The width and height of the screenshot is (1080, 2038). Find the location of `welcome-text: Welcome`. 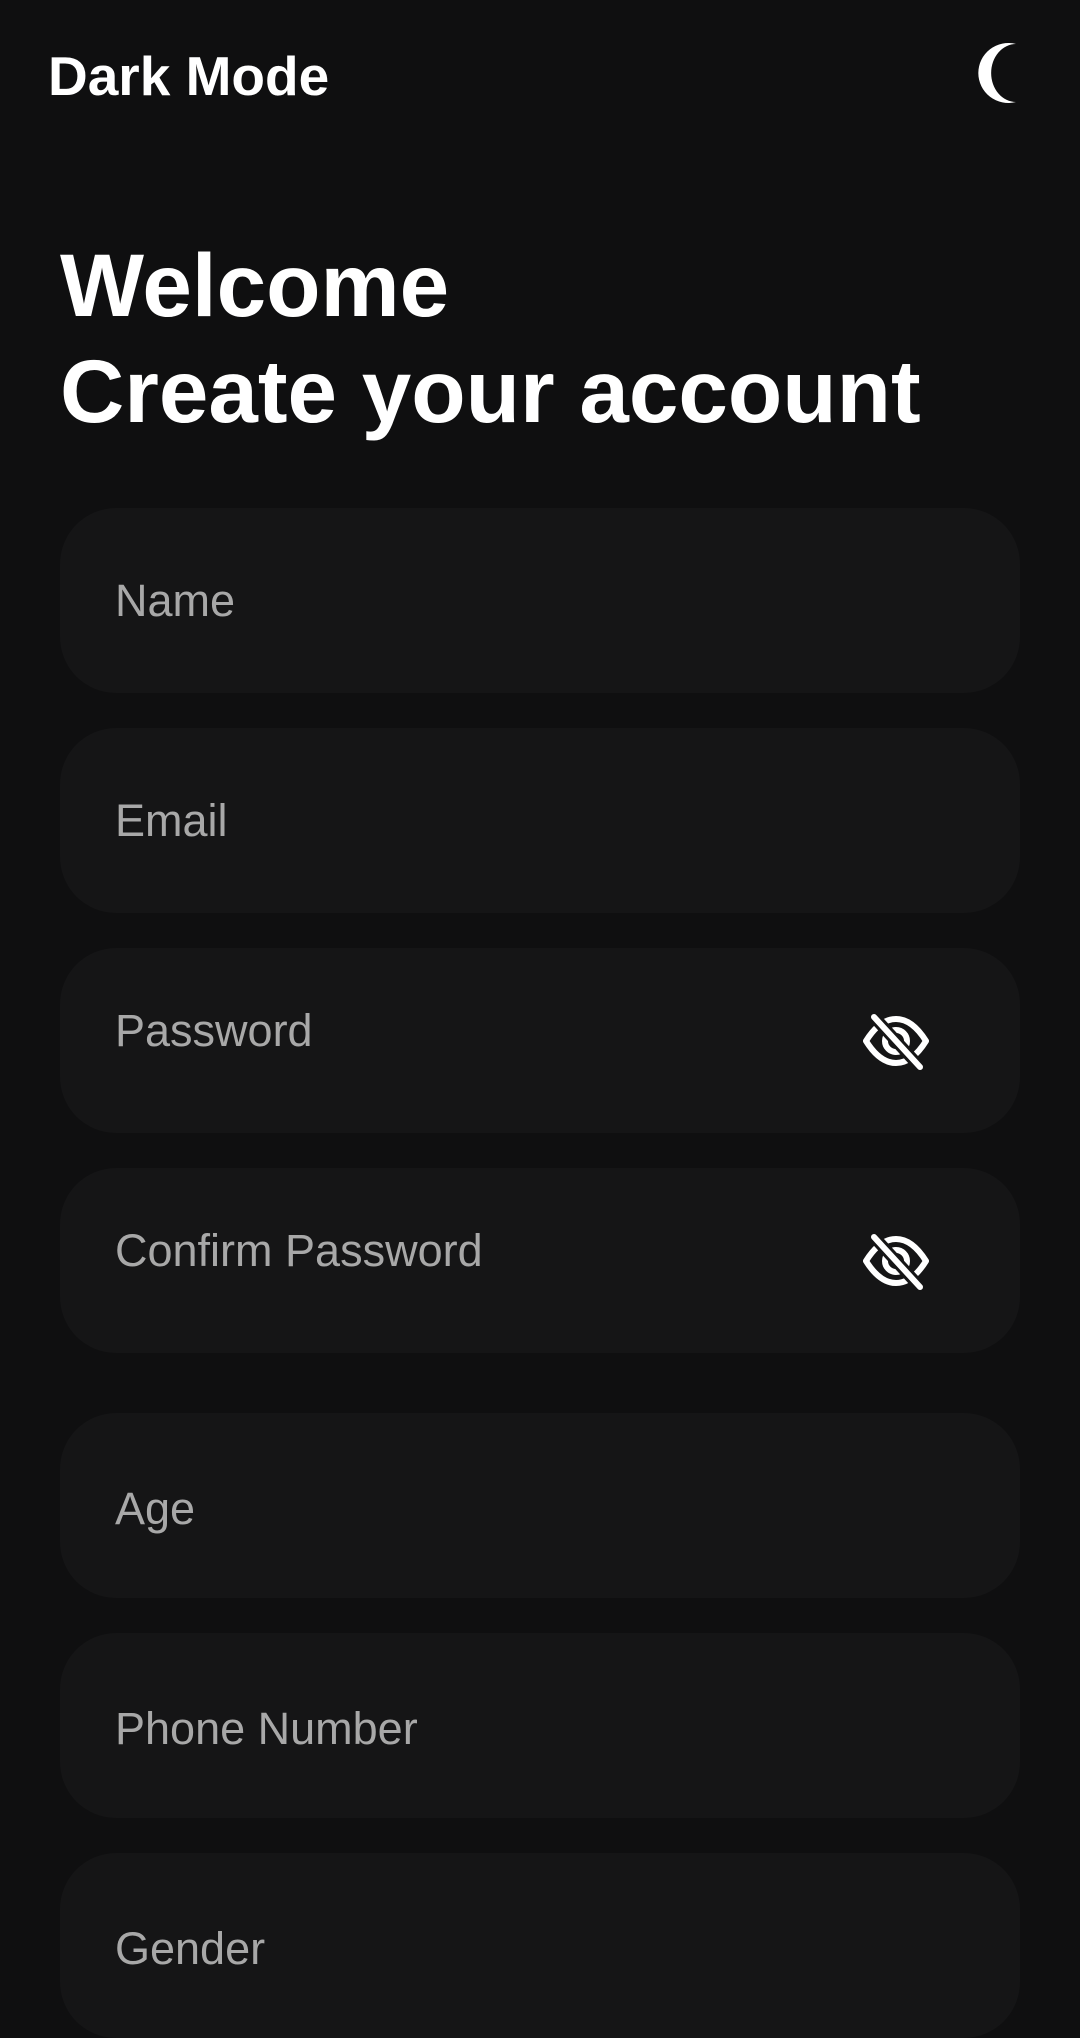

welcome-text: Welcome is located at coordinates (255, 285).